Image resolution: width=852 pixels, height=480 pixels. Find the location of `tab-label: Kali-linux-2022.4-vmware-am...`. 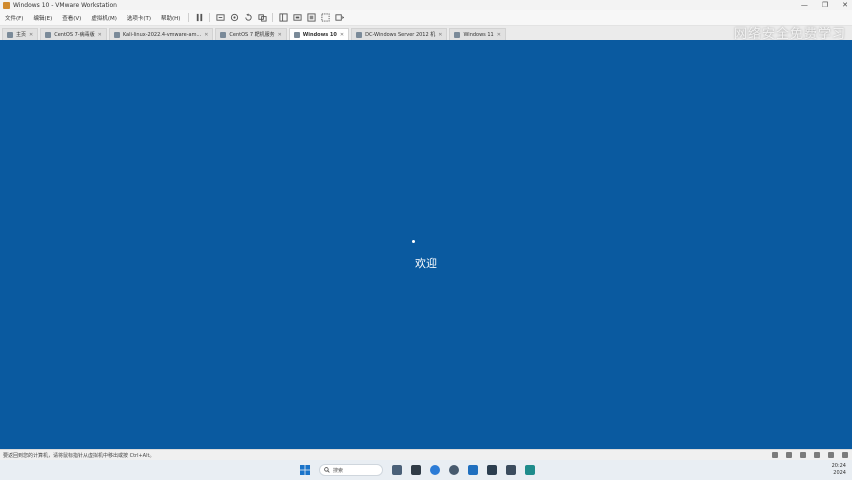

tab-label: Kali-linux-2022.4-vmware-am... is located at coordinates (162, 34).